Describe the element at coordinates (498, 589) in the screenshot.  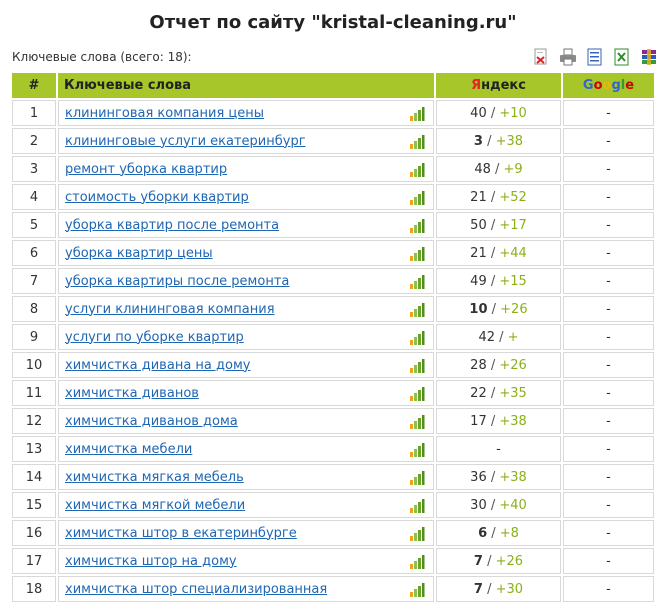
I see `yandex-cell: 7 / +30` at that location.